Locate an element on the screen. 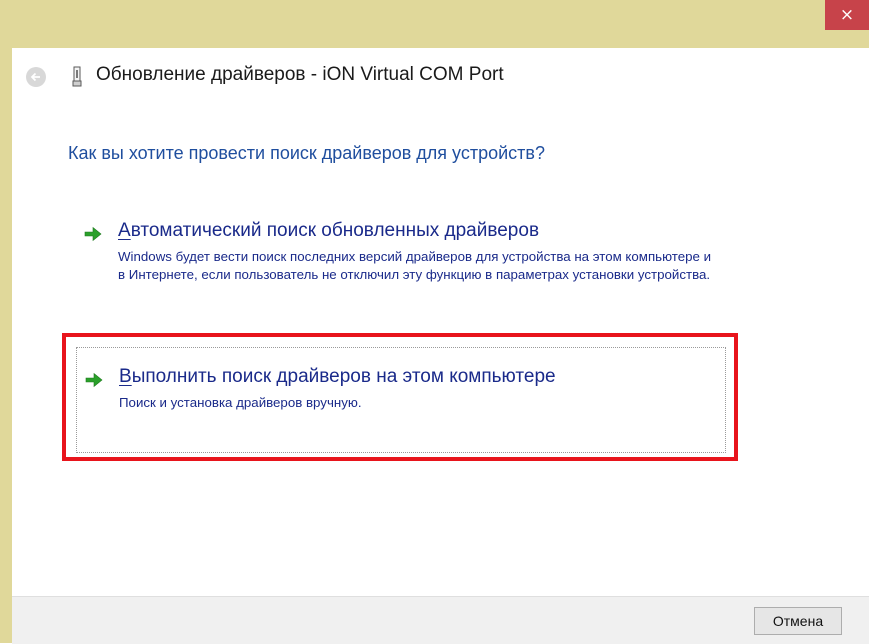 The width and height of the screenshot is (869, 644). mnemonic-letter: В is located at coordinates (125, 376).